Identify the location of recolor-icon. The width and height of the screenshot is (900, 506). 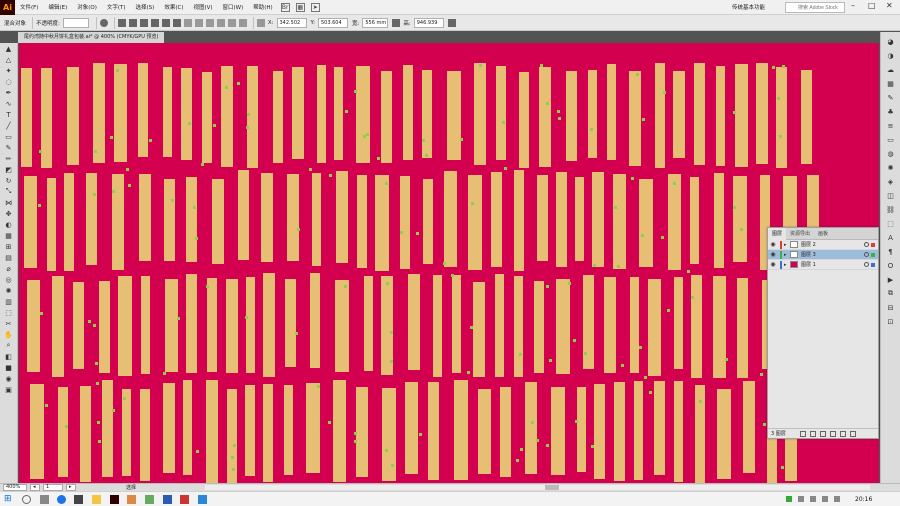
(103, 22).